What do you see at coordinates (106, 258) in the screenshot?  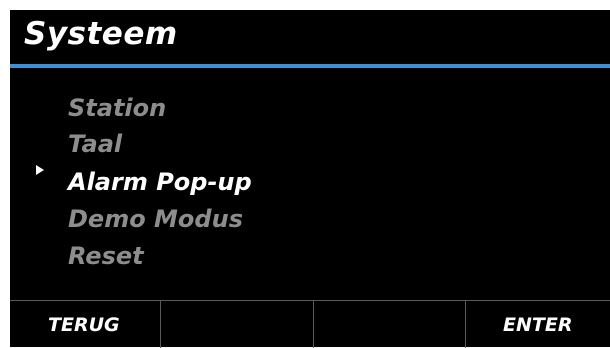 I see `menu-item-reset: Reset` at bounding box center [106, 258].